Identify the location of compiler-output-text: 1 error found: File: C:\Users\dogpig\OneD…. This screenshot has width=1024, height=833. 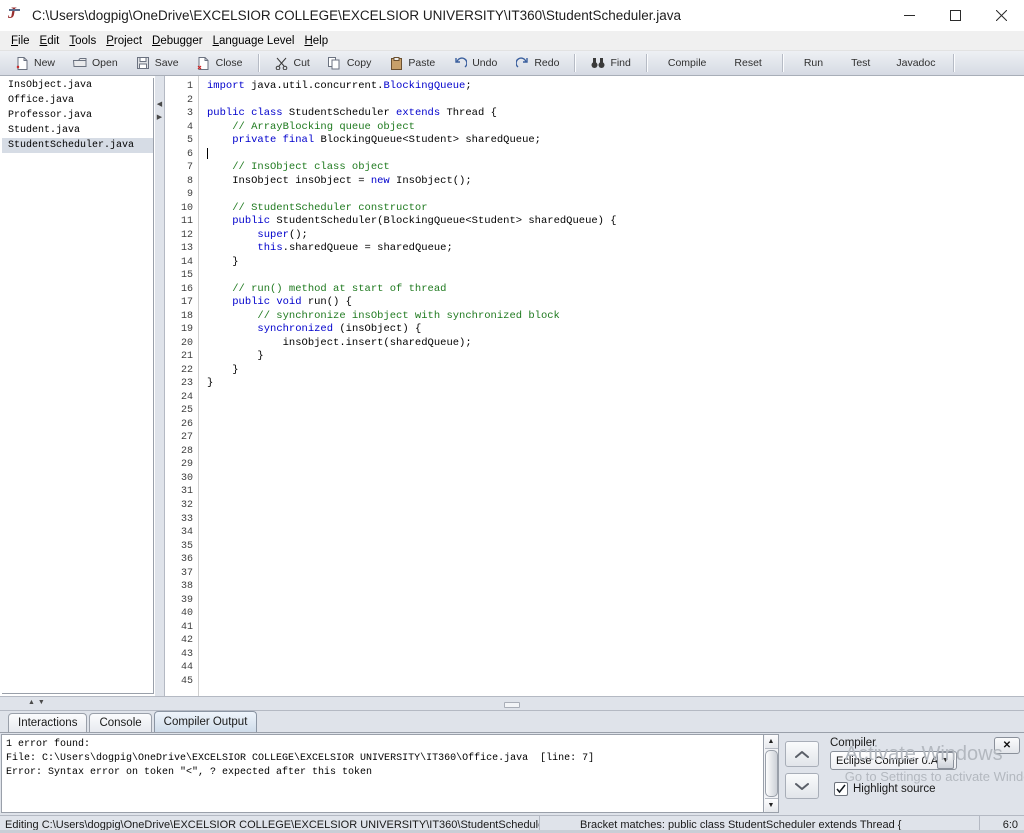
(382, 773).